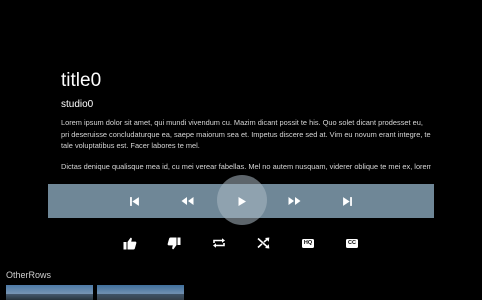 This screenshot has width=482, height=300. I want to click on secondary-controls: HQ CC, so click(241, 243).